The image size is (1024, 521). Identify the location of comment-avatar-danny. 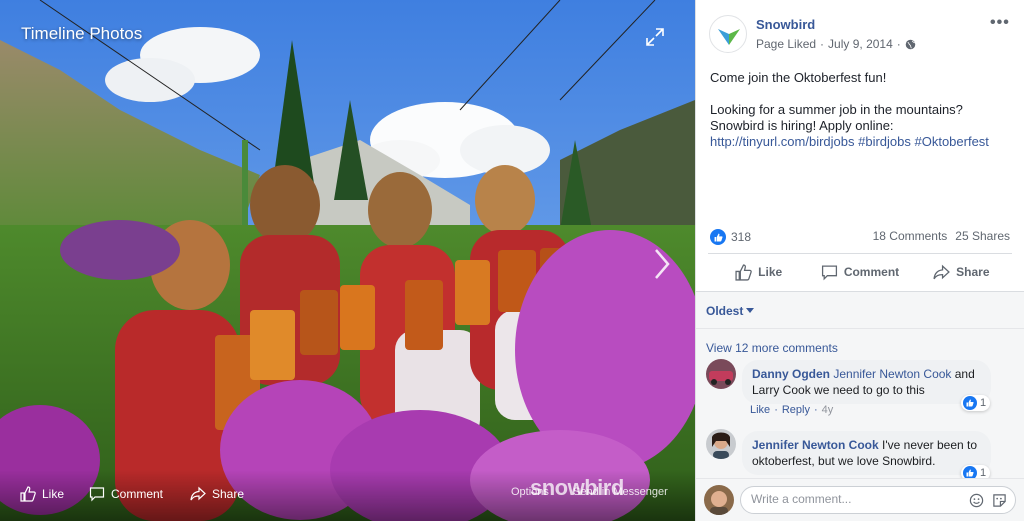
(721, 374).